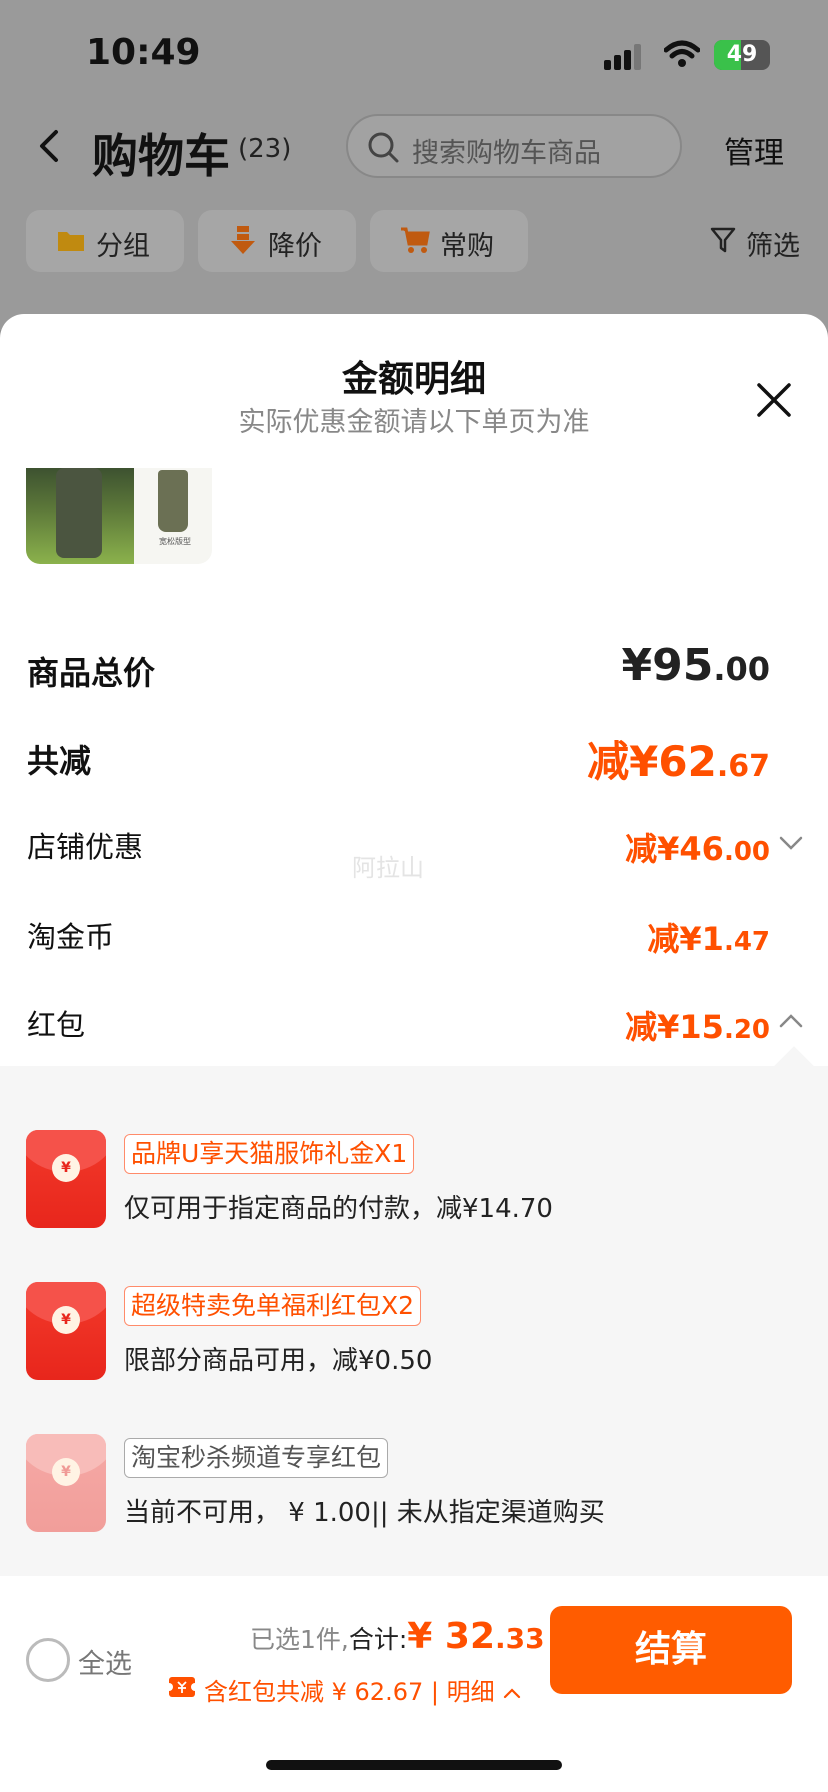 This screenshot has width=828, height=1792. I want to click on cart-icon, so click(415, 240).